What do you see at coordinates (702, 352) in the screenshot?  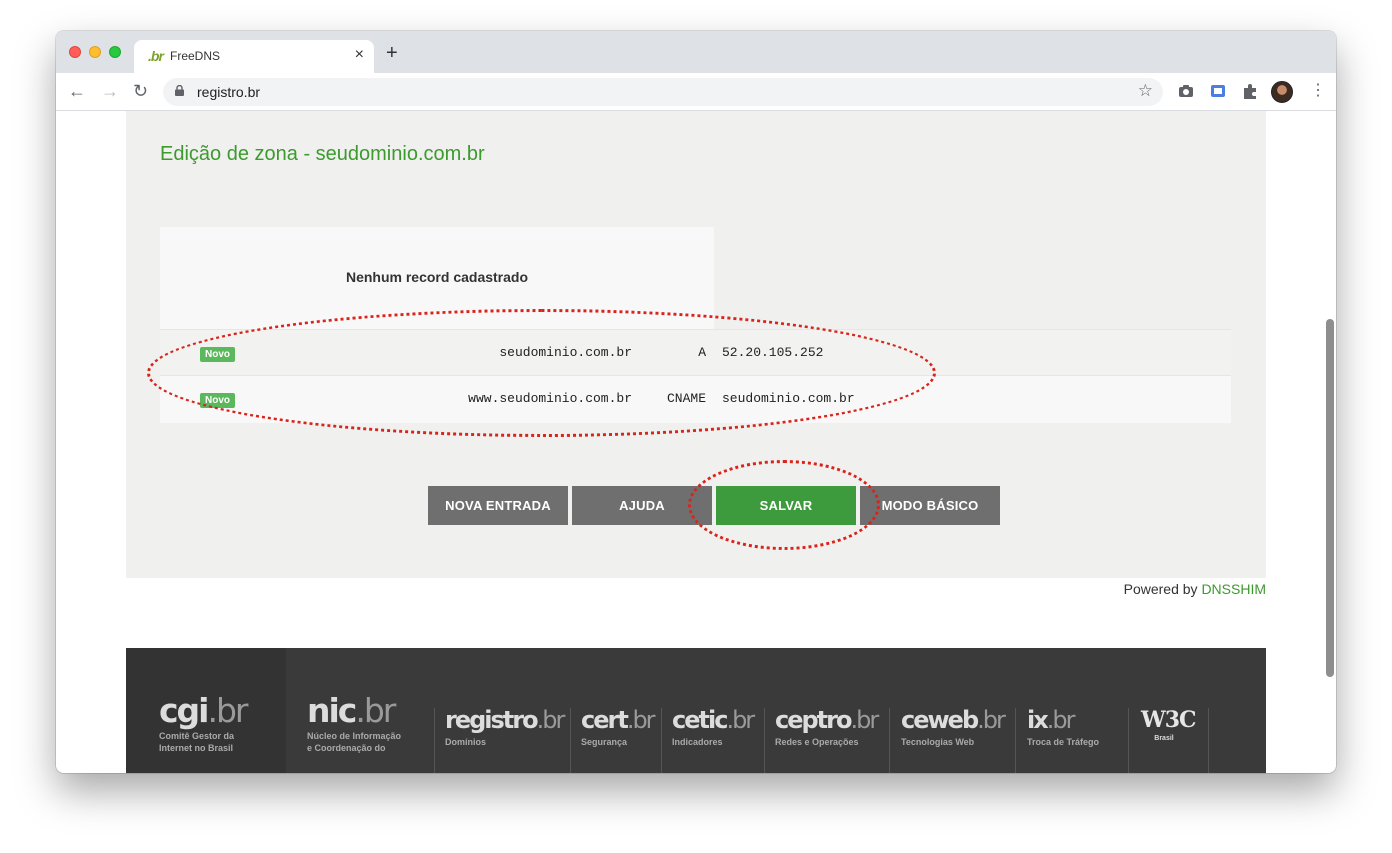 I see `record-type: A` at bounding box center [702, 352].